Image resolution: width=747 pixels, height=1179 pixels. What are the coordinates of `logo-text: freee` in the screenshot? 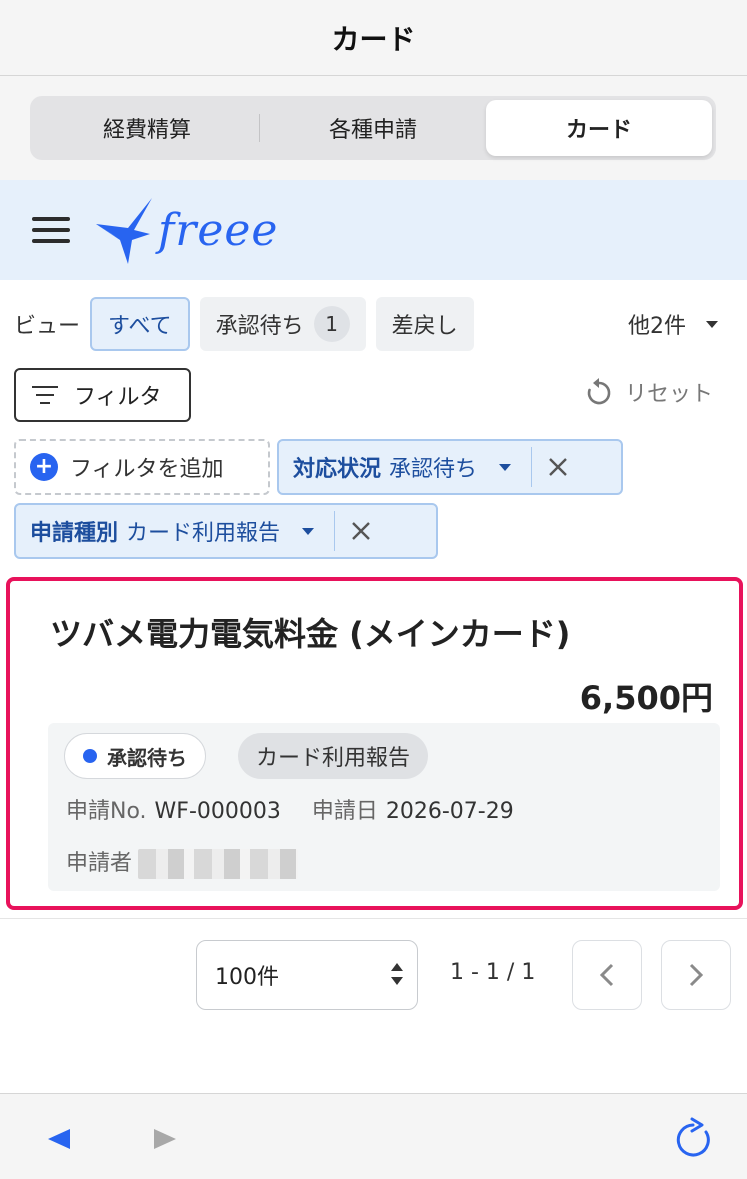 It's located at (218, 230).